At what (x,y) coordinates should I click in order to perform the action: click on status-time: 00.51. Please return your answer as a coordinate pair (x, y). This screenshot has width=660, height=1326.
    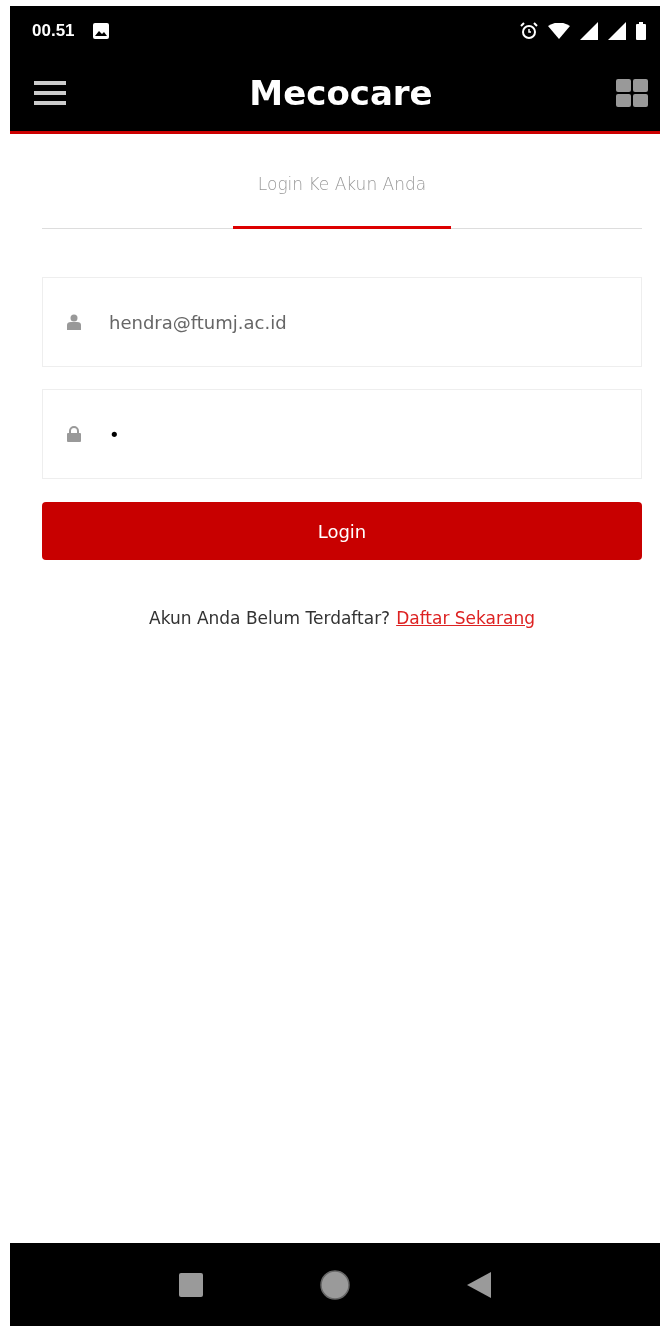
    Looking at the image, I should click on (53, 30).